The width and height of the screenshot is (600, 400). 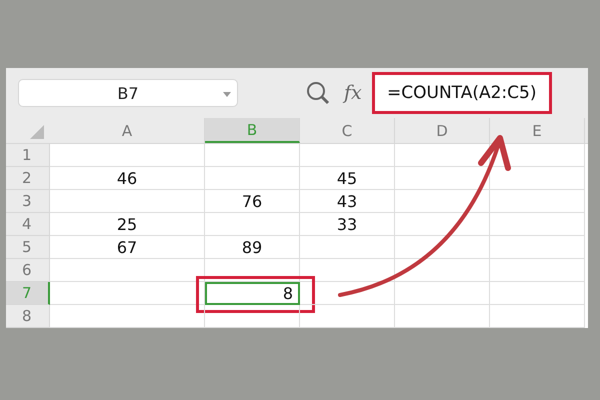 What do you see at coordinates (353, 93) in the screenshot?
I see `function-label: fx` at bounding box center [353, 93].